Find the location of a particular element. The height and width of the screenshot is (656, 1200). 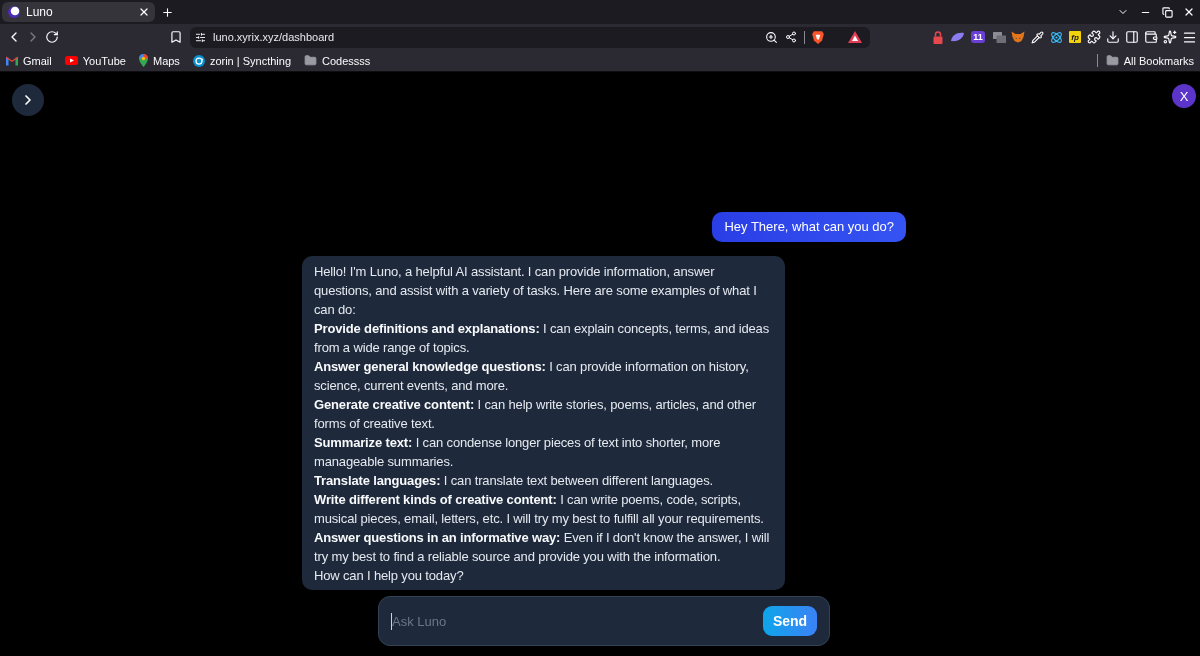

reload-icon is located at coordinates (51, 37).